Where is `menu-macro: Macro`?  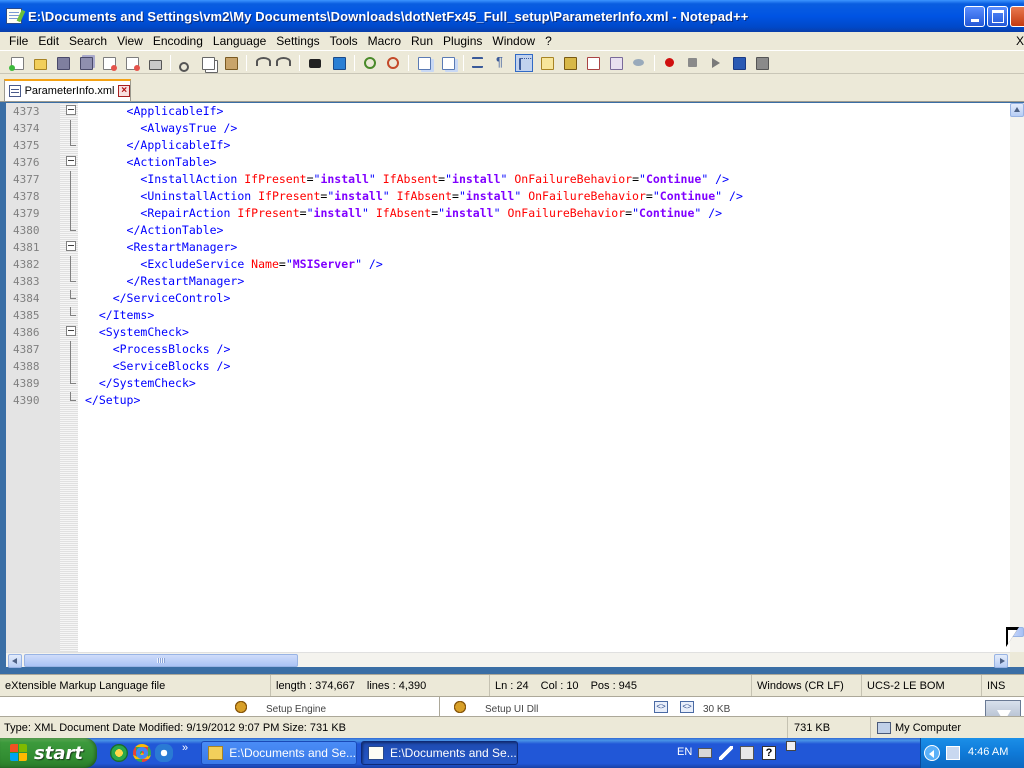
menu-macro: Macro is located at coordinates (384, 41).